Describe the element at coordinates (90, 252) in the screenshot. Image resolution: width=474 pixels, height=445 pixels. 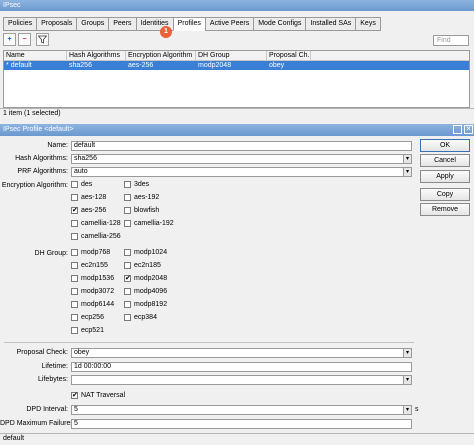
I see `dh-group-checkbox: modp768` at that location.